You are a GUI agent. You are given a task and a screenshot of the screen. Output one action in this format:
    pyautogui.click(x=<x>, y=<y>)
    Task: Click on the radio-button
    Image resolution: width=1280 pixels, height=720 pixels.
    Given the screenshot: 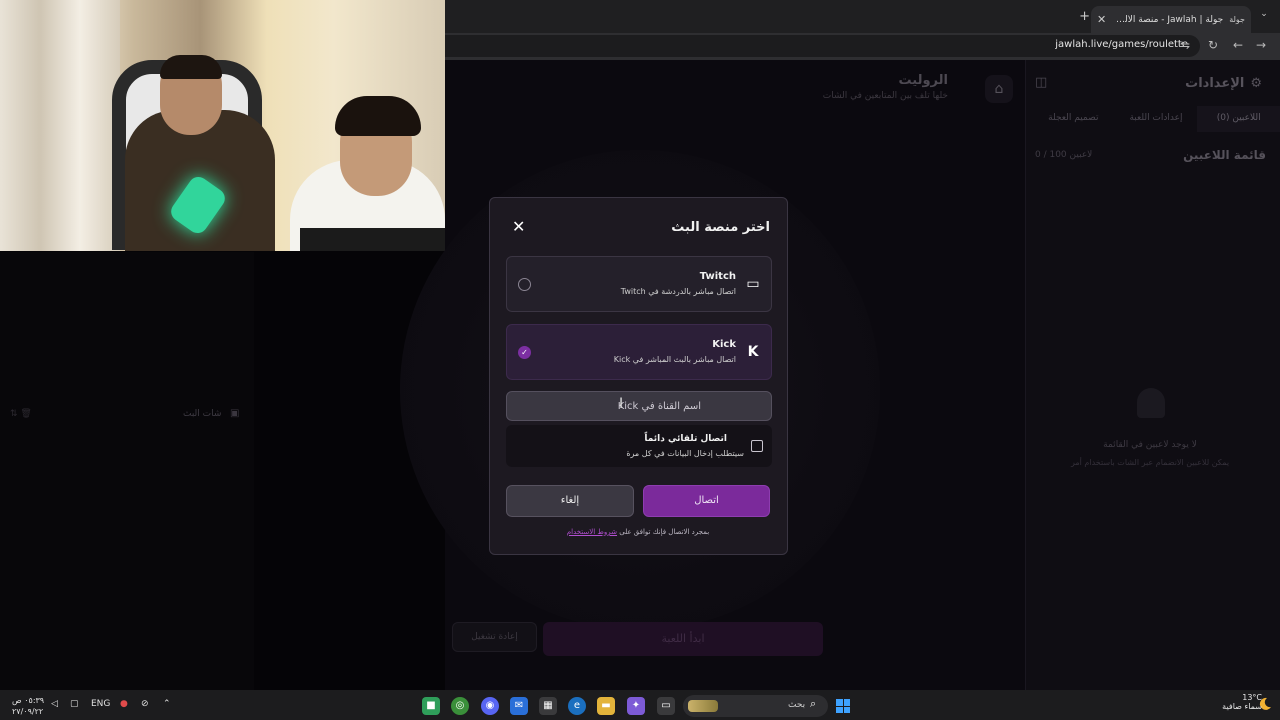 What is the action you would take?
    pyautogui.click(x=524, y=284)
    